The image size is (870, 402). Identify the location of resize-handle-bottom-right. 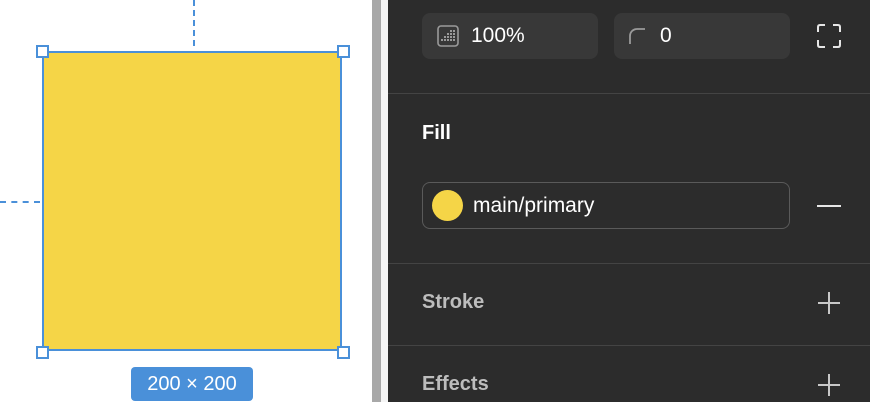
(343, 352).